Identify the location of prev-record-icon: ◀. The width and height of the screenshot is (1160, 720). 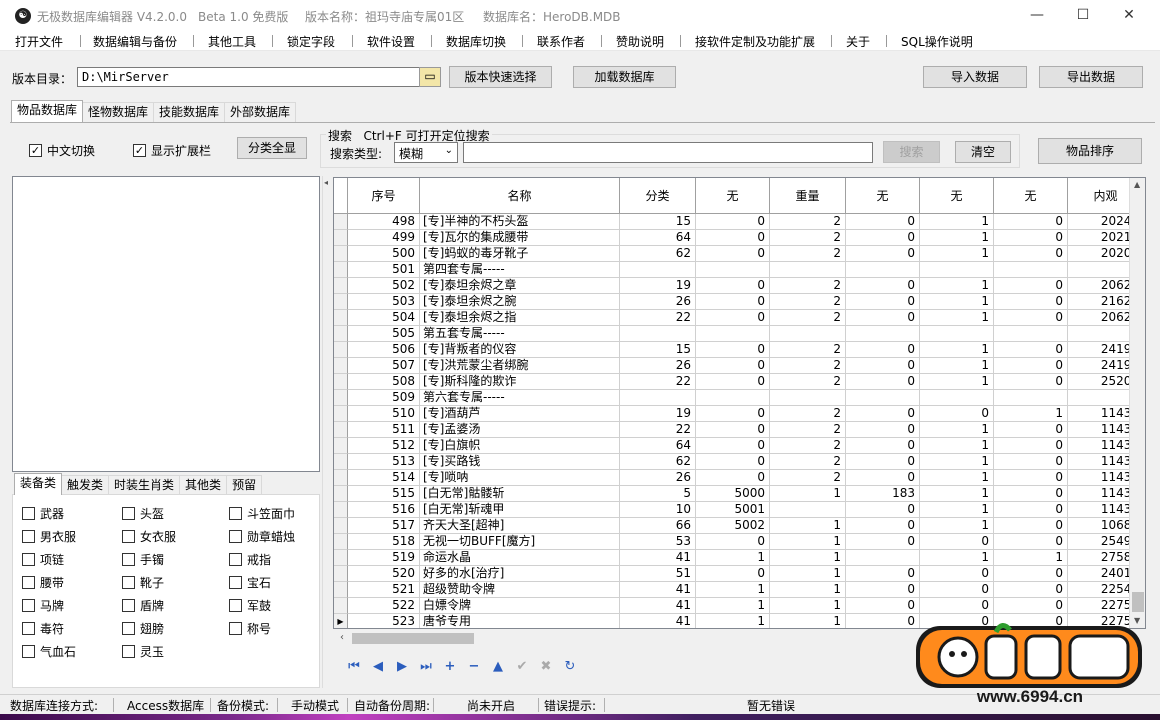
(378, 667).